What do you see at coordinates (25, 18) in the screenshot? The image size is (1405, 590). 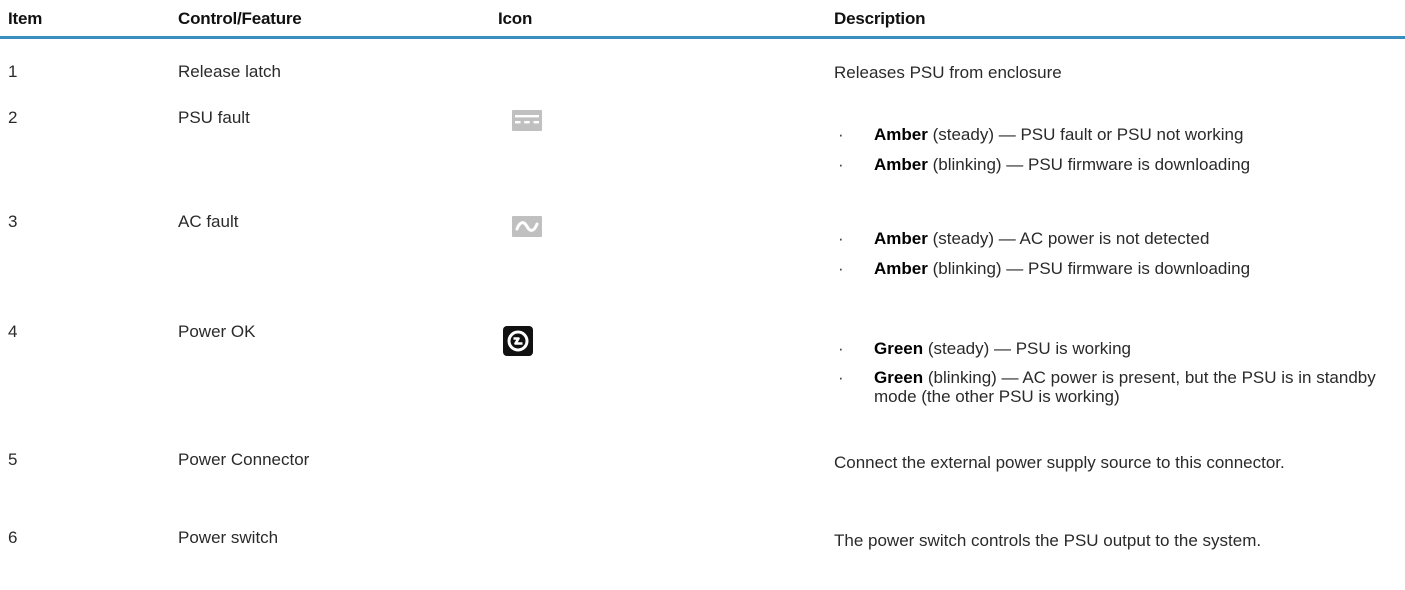 I see `header-item: Item` at bounding box center [25, 18].